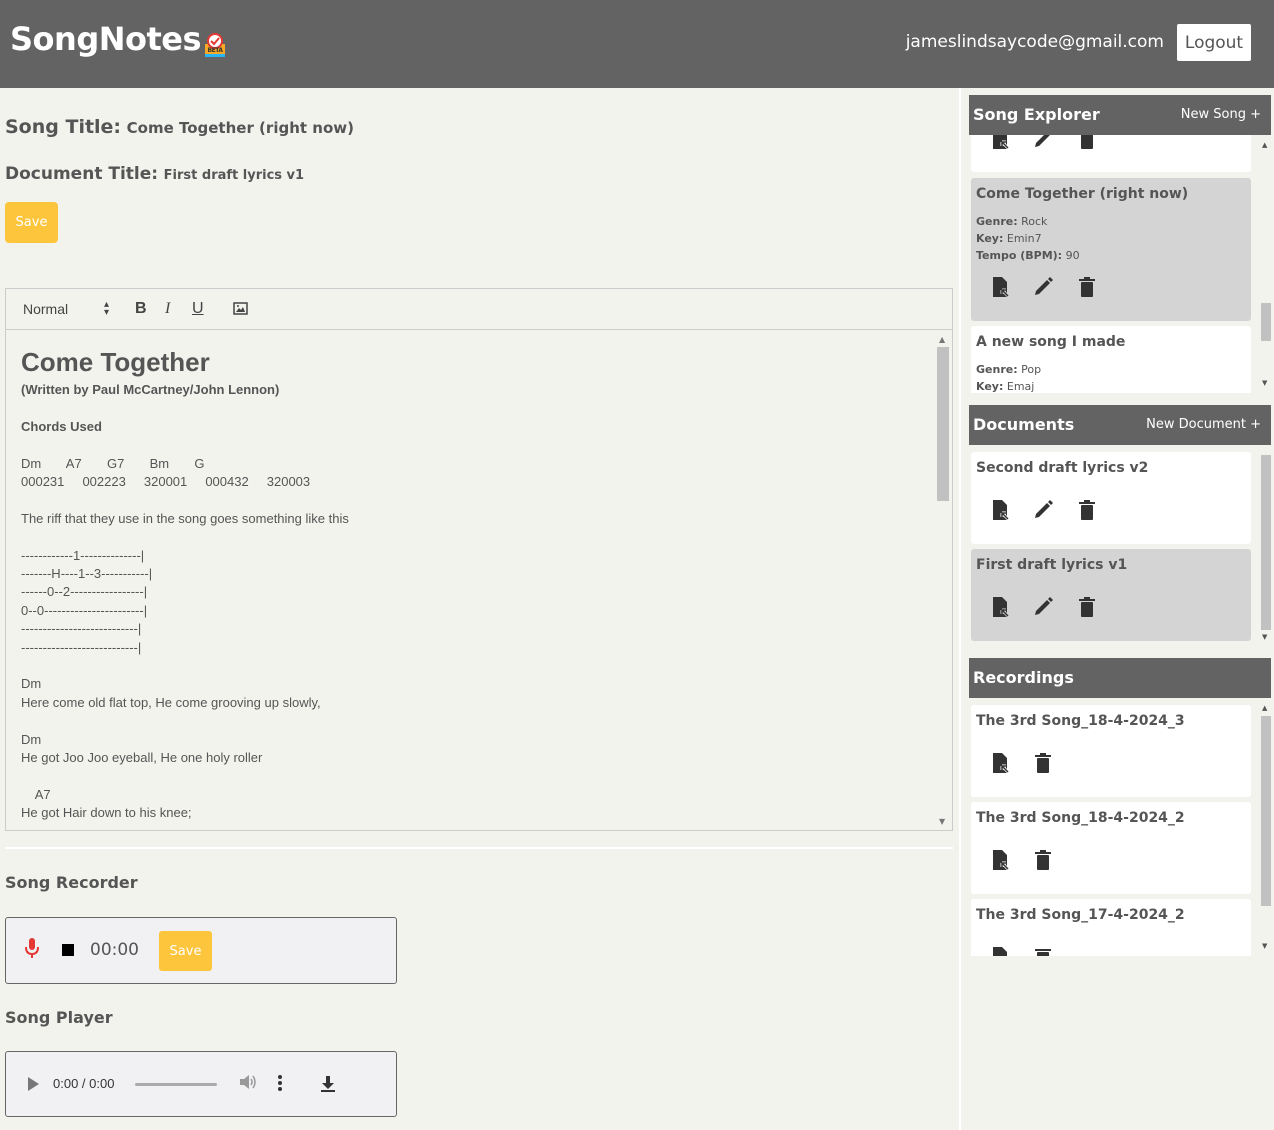 This screenshot has width=1274, height=1130. Describe the element at coordinates (81, 647) in the screenshot. I see `editor-line: ---------------------------|` at that location.